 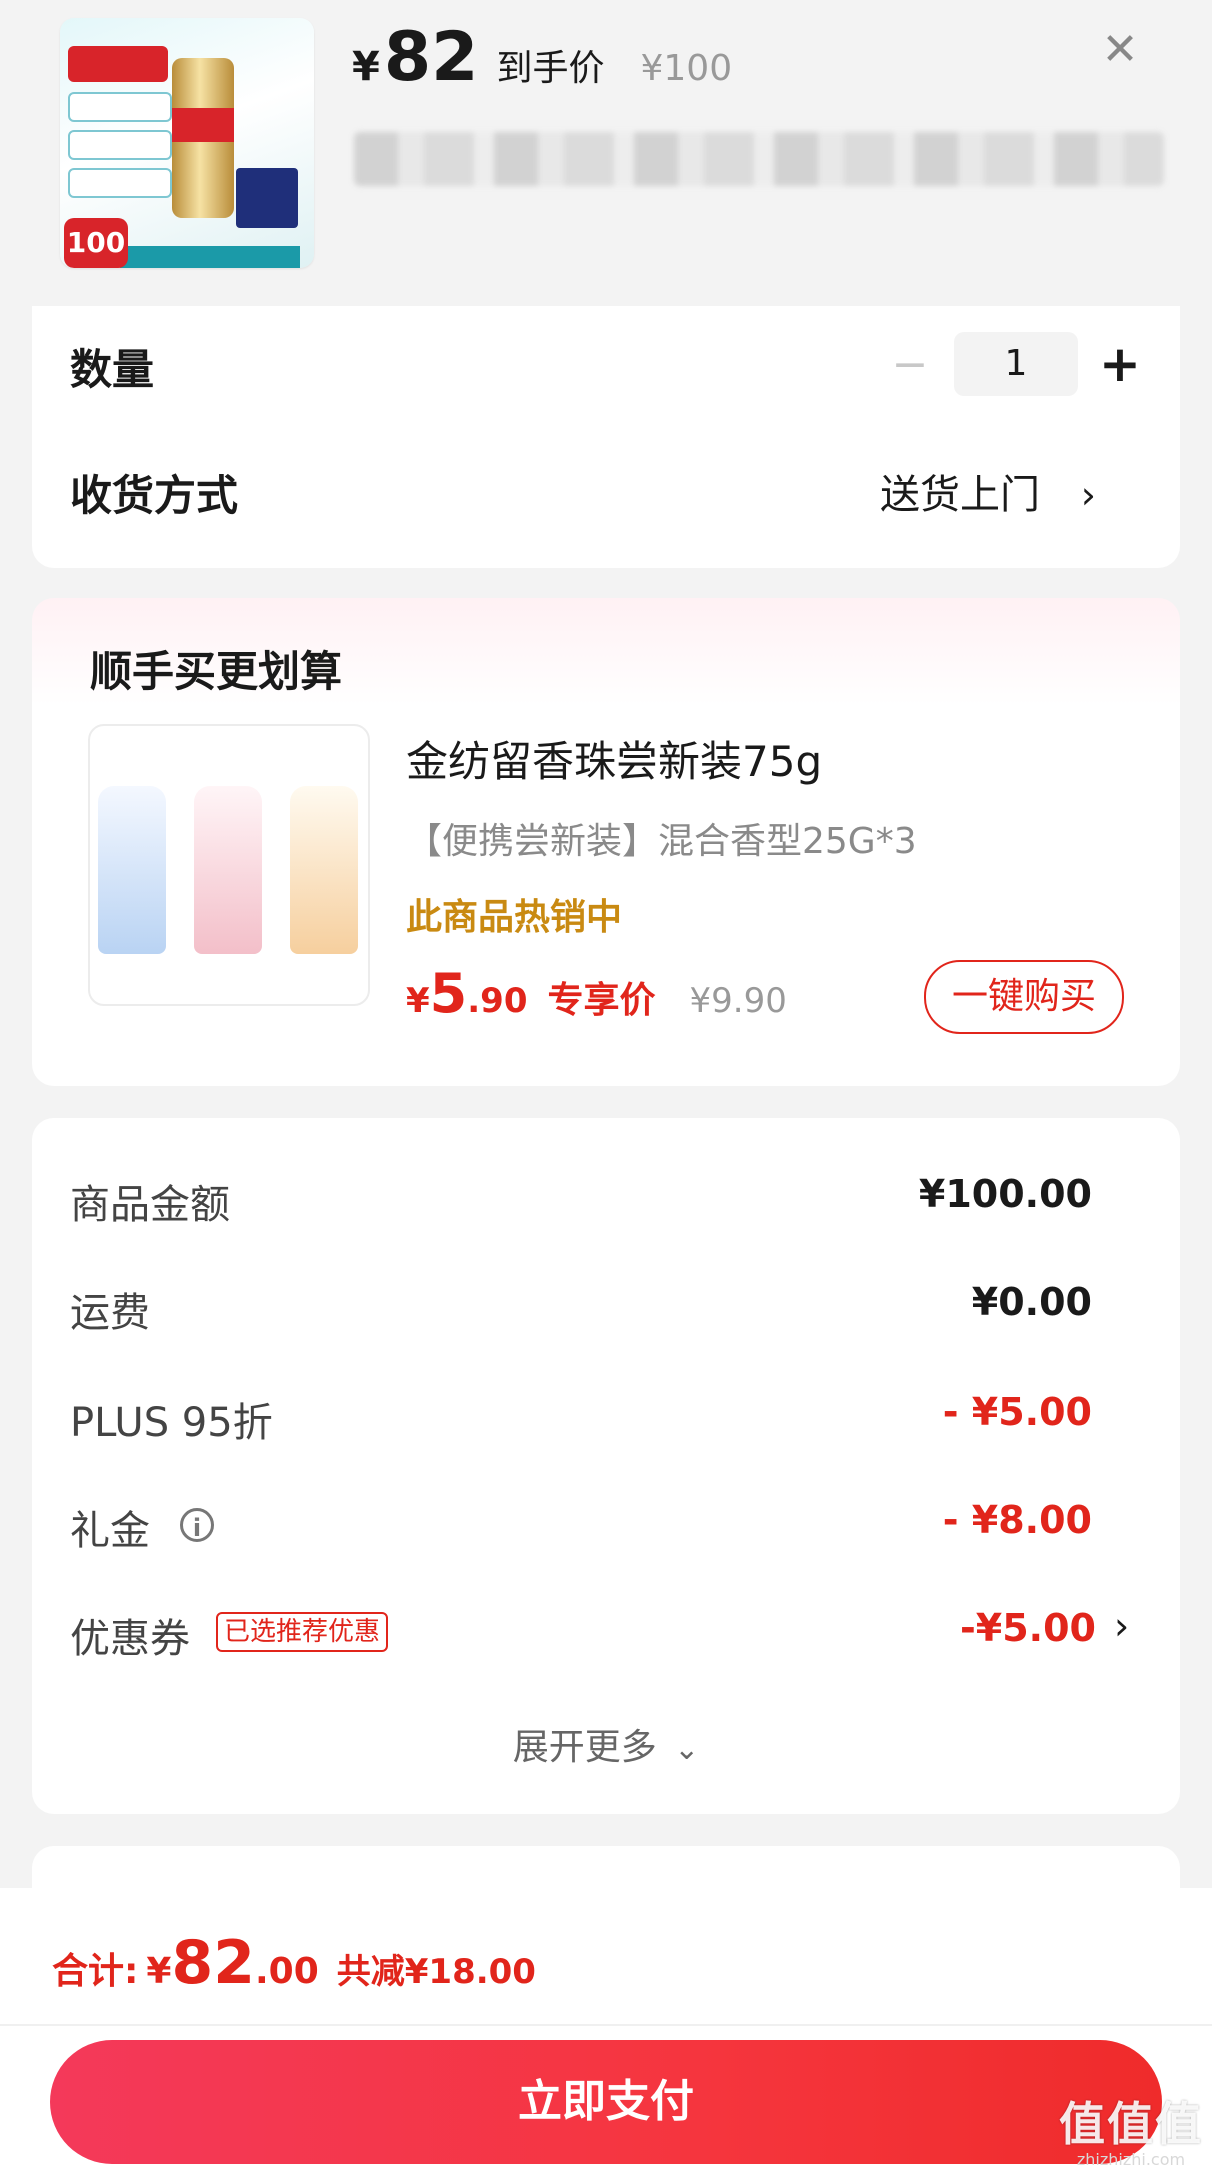 What do you see at coordinates (738, 1001) in the screenshot?
I see `upsell-original-price: ¥9.90` at bounding box center [738, 1001].